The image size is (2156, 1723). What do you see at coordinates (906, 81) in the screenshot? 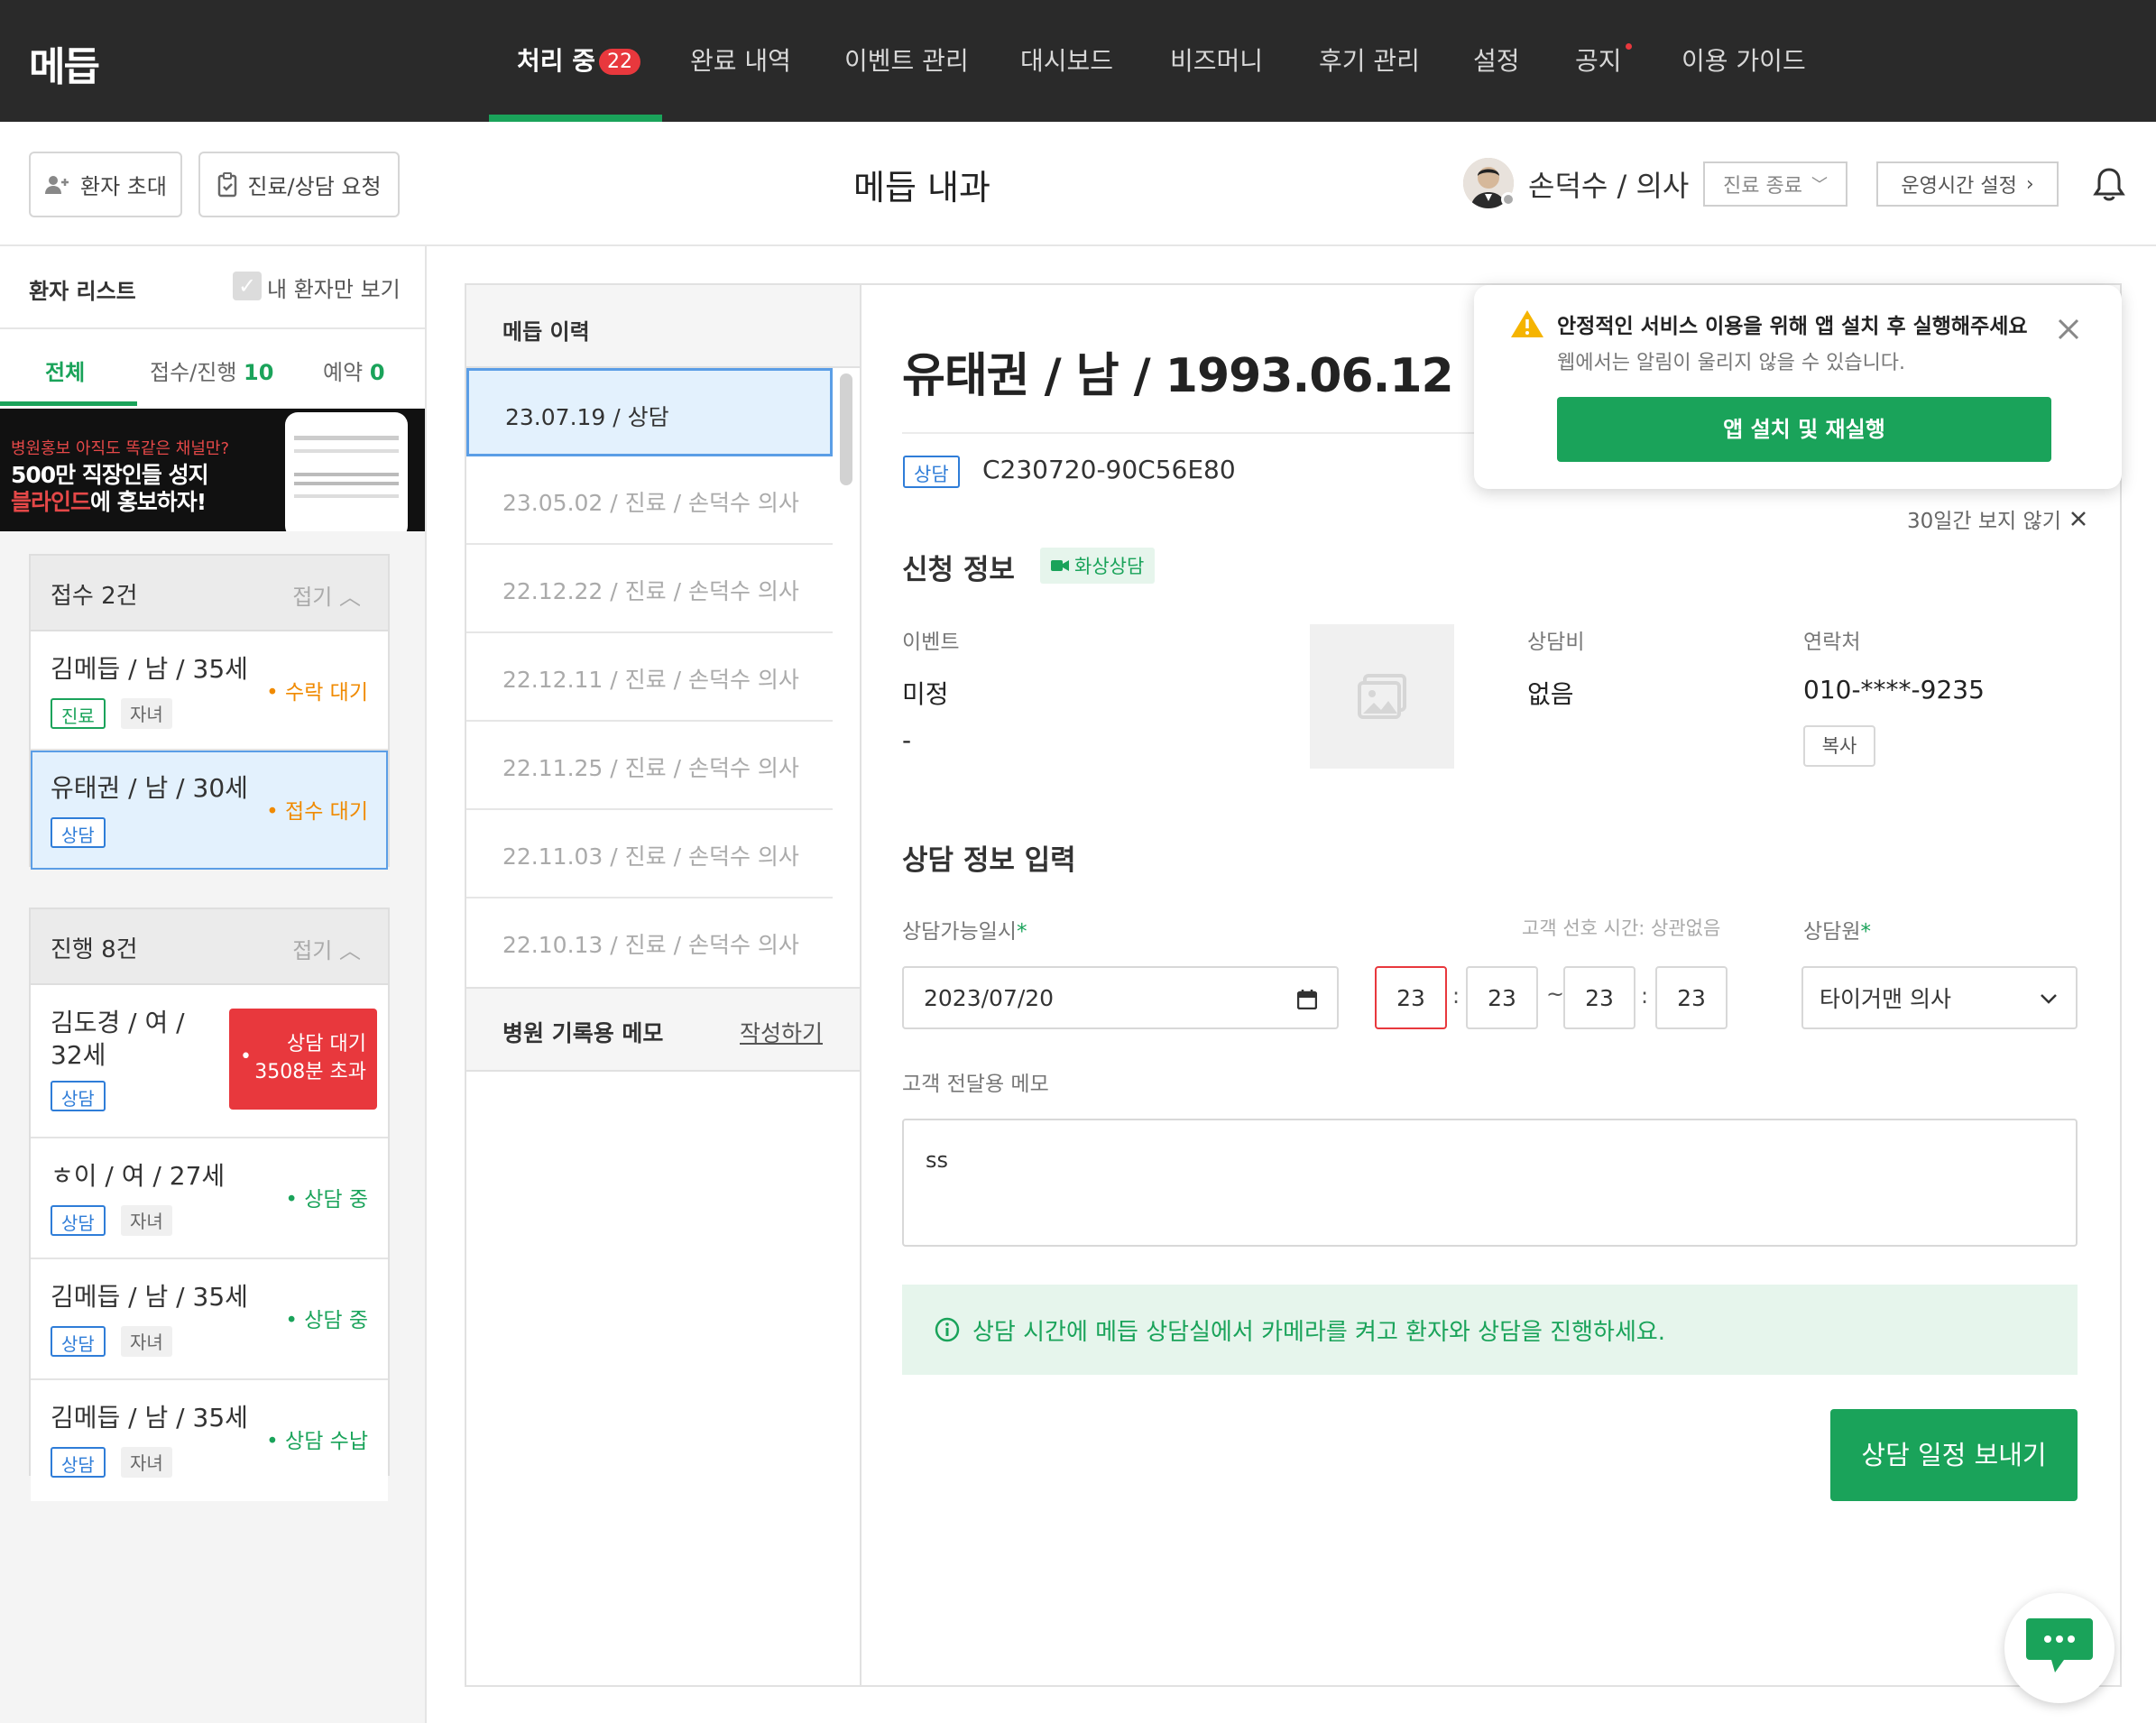
I see `nav-tab-events: 이벤트 관리` at bounding box center [906, 81].